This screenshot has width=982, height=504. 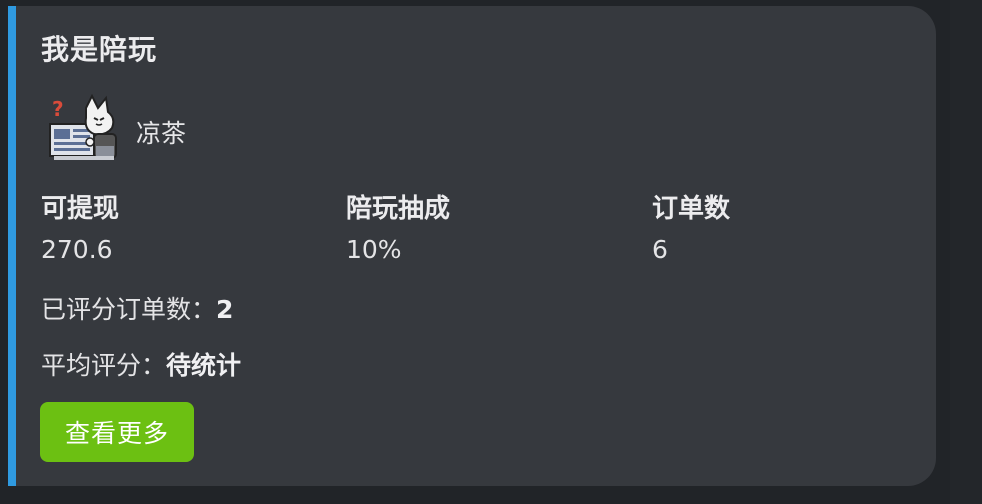 What do you see at coordinates (225, 309) in the screenshot?
I see `rated-orders-value: 2` at bounding box center [225, 309].